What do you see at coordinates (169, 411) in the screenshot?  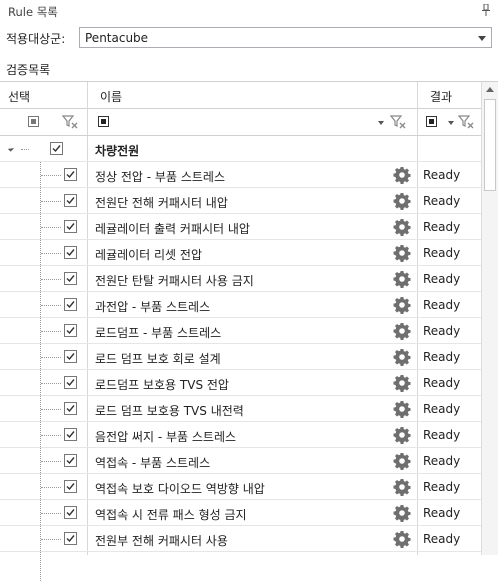 I see `rule-name: 로드 덤프 보호용 TVS 내전력` at bounding box center [169, 411].